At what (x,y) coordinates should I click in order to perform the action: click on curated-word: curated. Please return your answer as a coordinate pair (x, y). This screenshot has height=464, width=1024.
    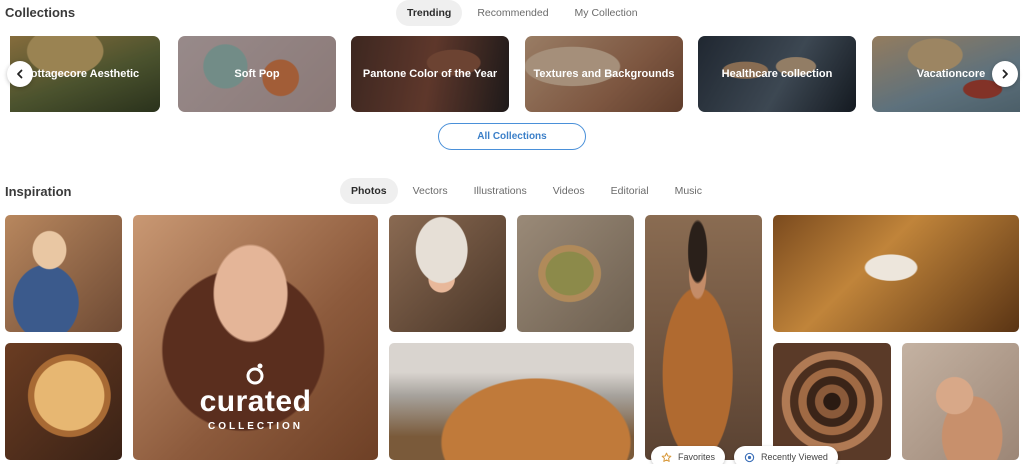
    Looking at the image, I should click on (255, 401).